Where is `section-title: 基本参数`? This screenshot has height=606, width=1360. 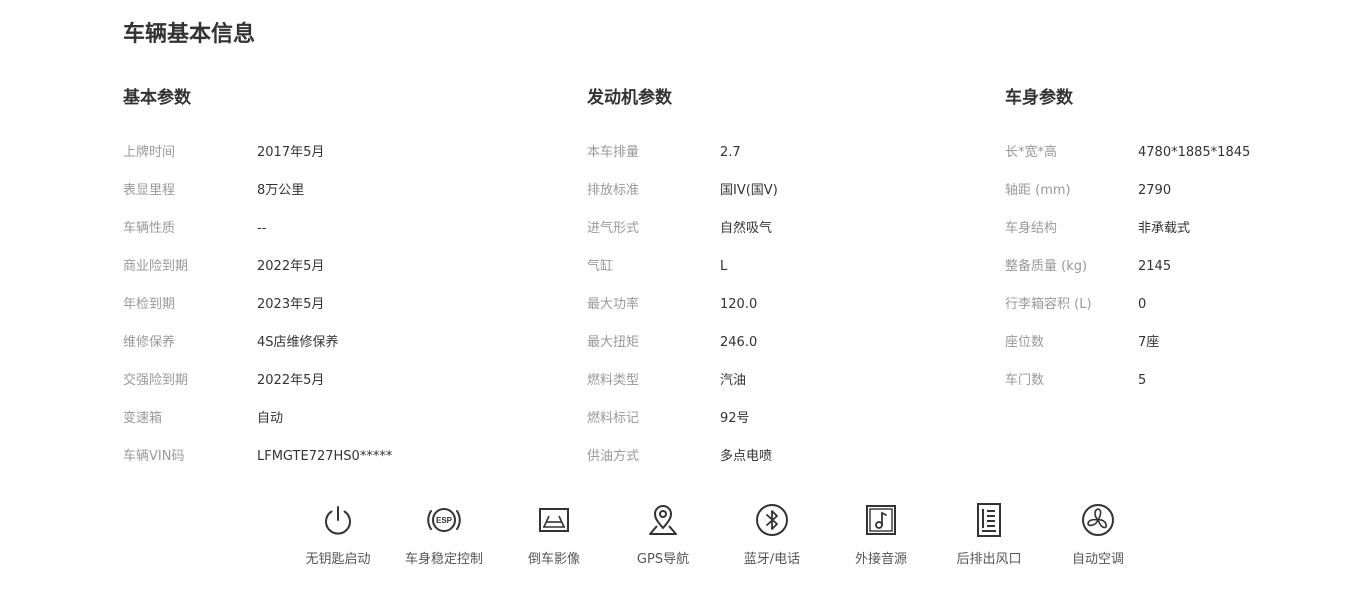
section-title: 基本参数 is located at coordinates (157, 98).